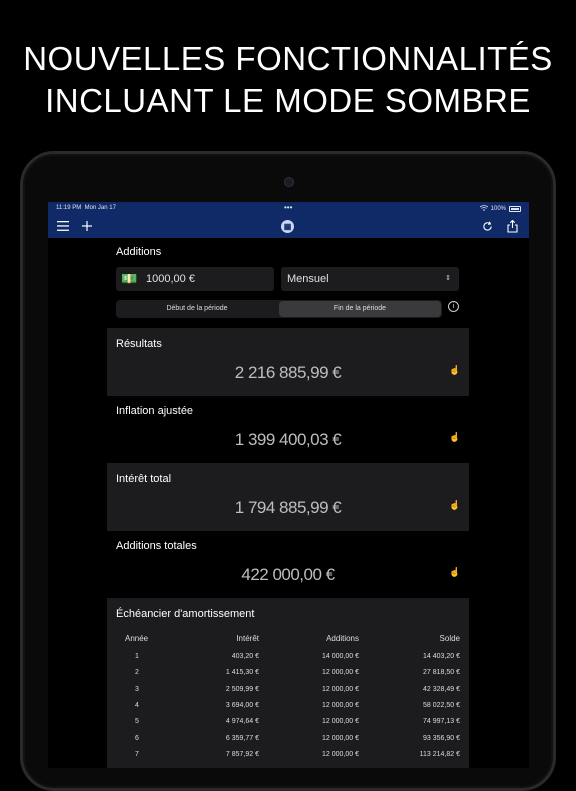 The width and height of the screenshot is (576, 791). I want to click on cell-year: 7, so click(137, 754).